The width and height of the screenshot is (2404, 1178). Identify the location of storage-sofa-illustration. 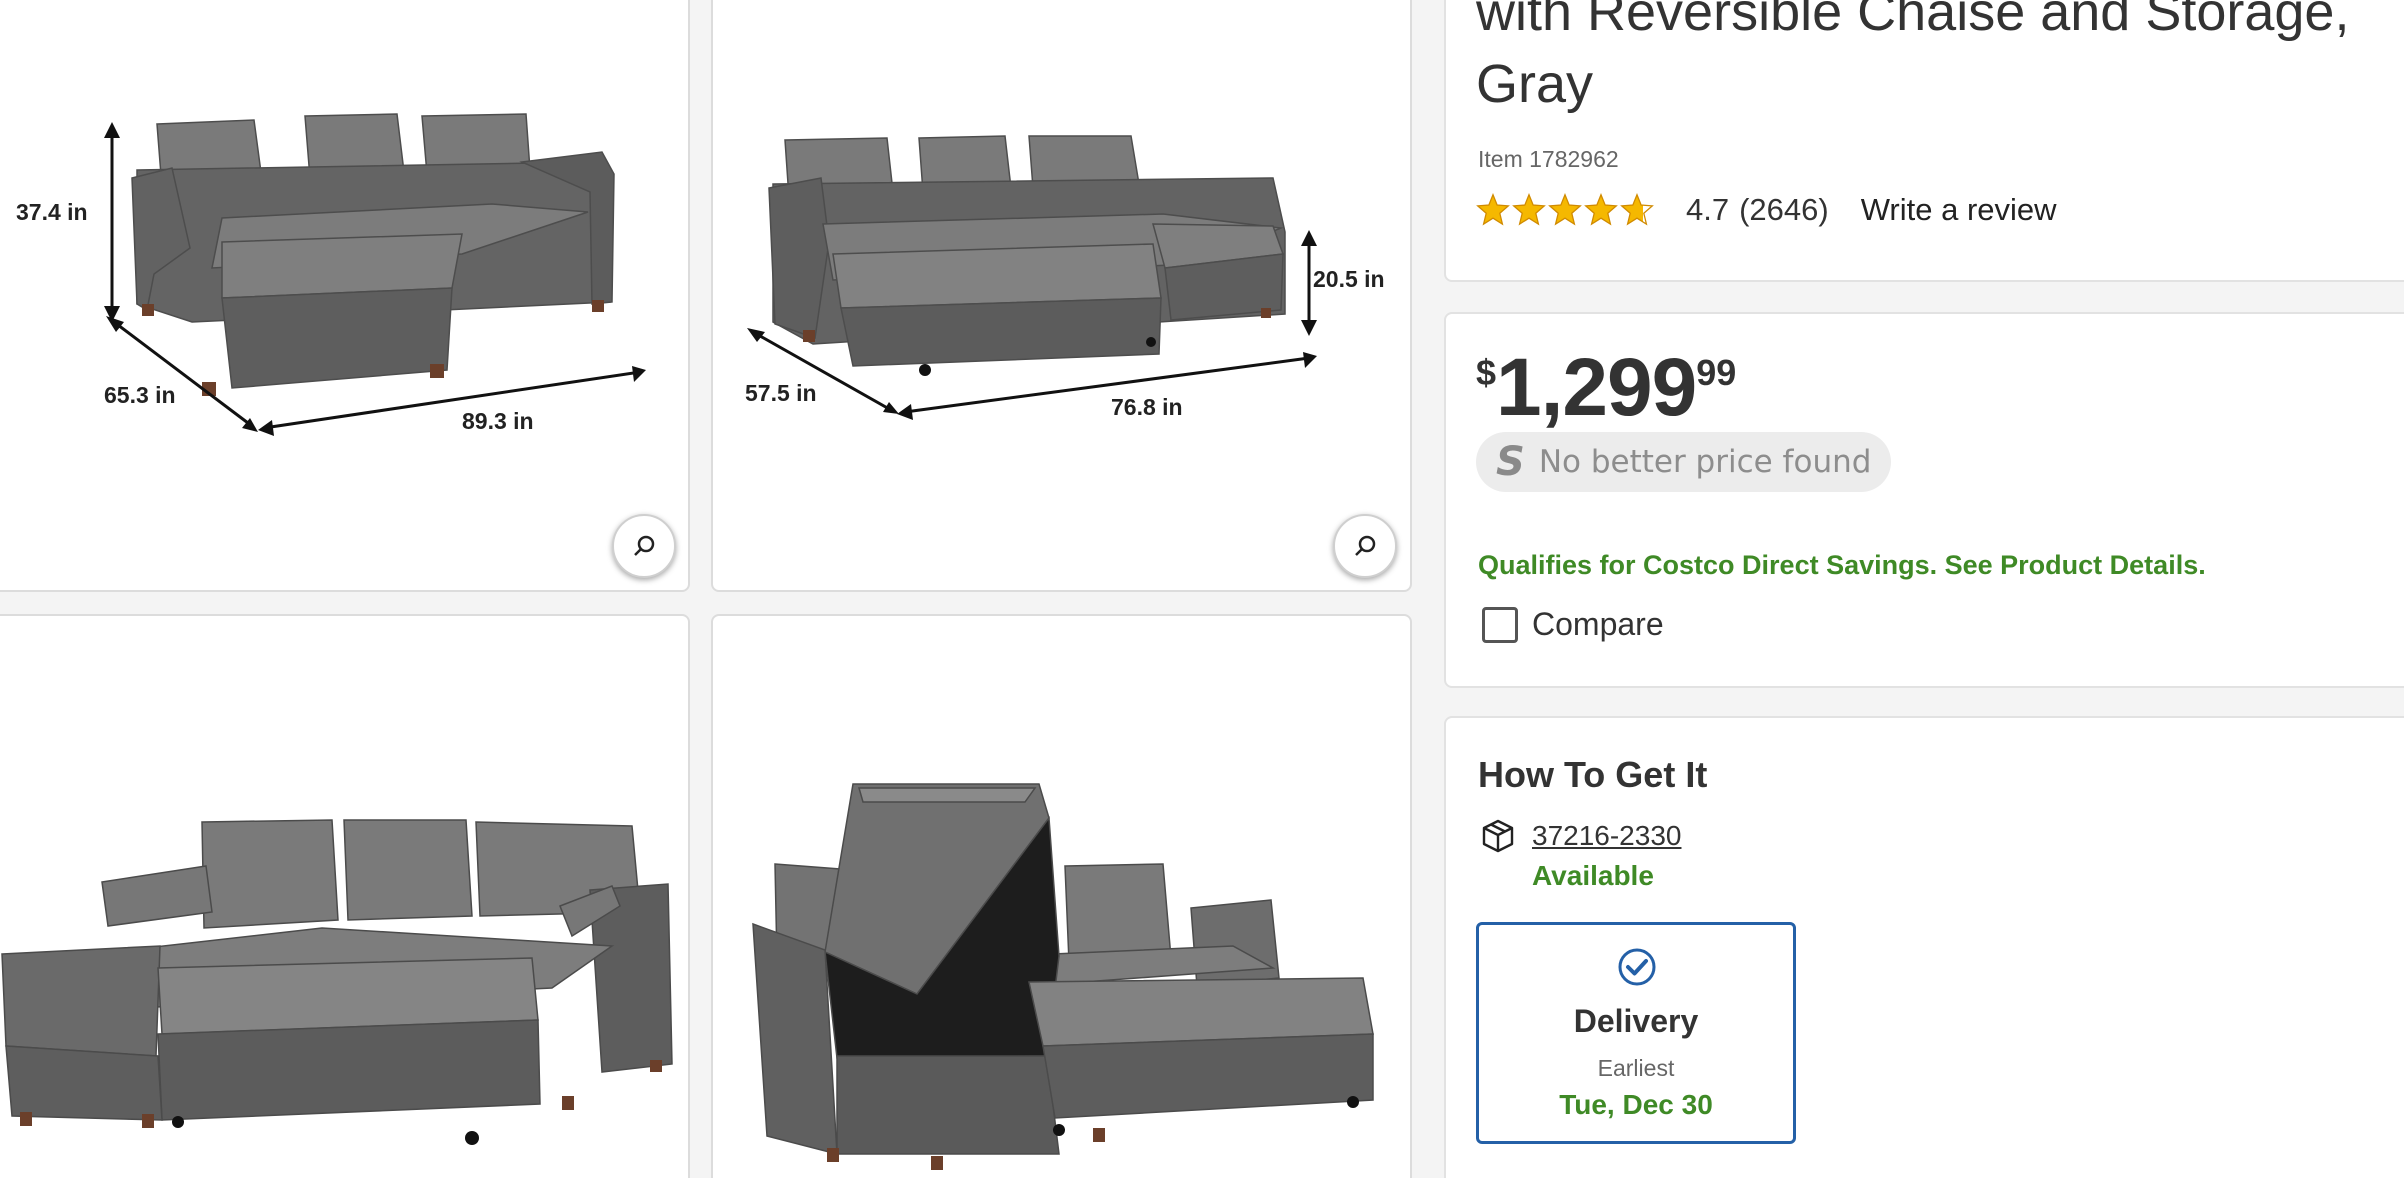
(1063, 976).